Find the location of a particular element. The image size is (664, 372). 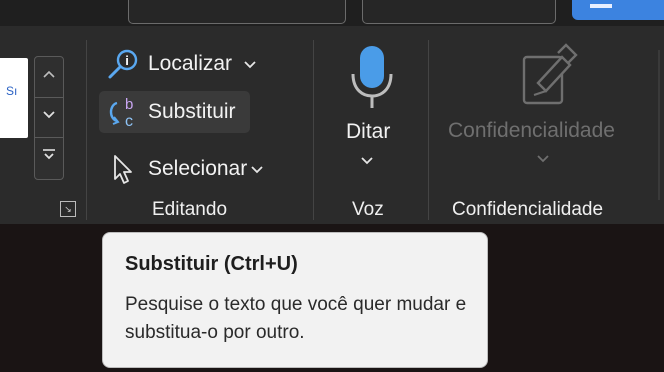

top-blue-button-mark is located at coordinates (601, 6).